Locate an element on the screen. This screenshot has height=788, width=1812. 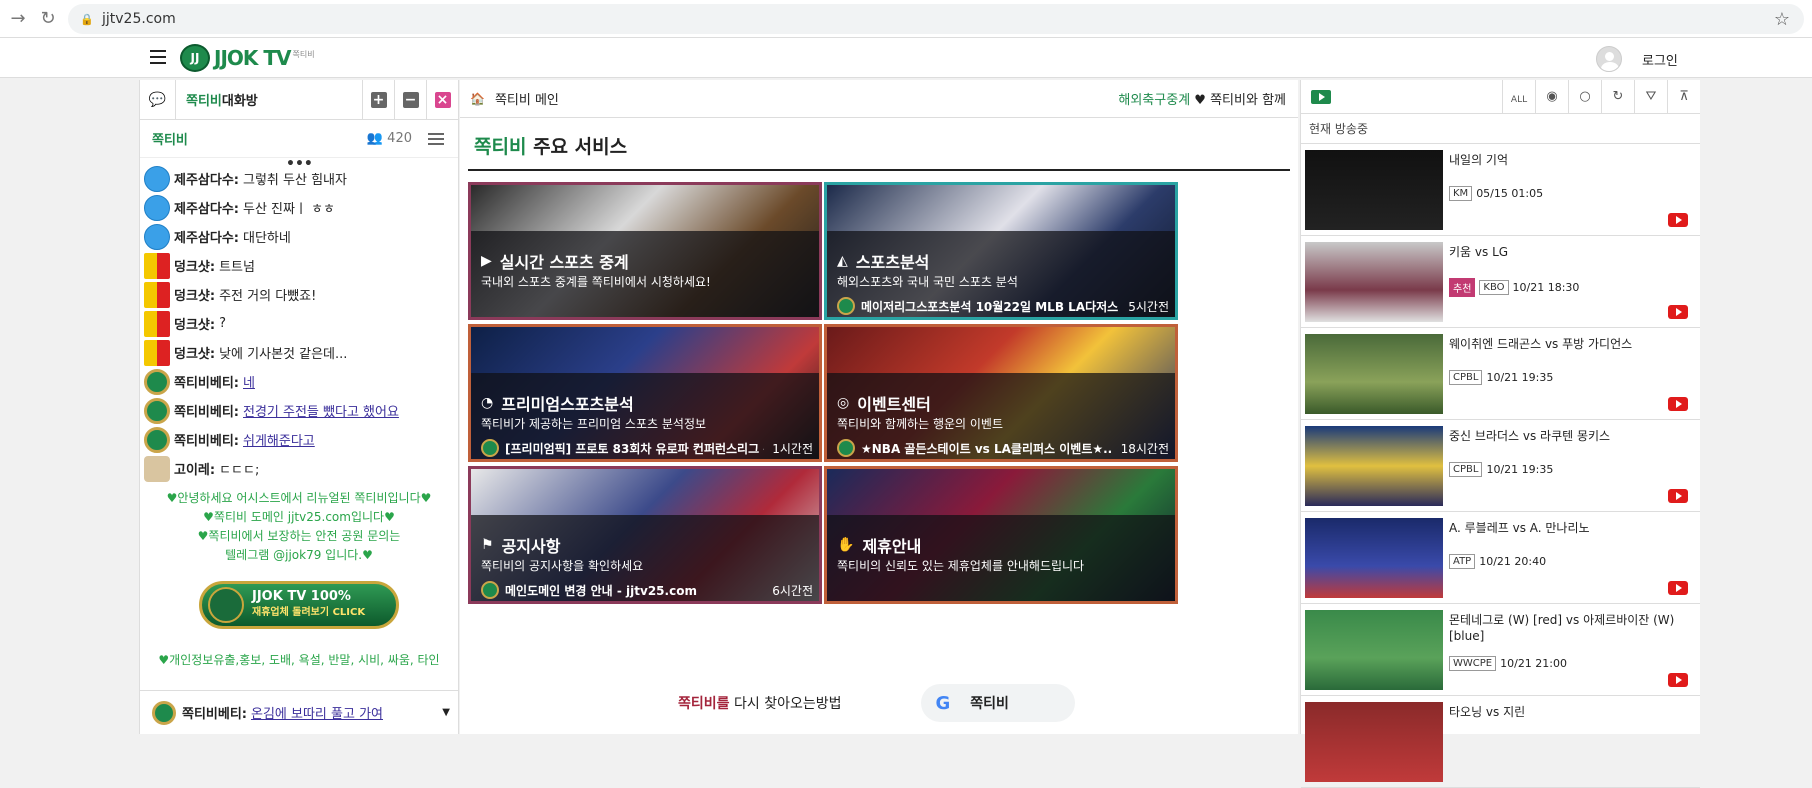
dropdown-arrow-icon: ▼ is located at coordinates (446, 712).